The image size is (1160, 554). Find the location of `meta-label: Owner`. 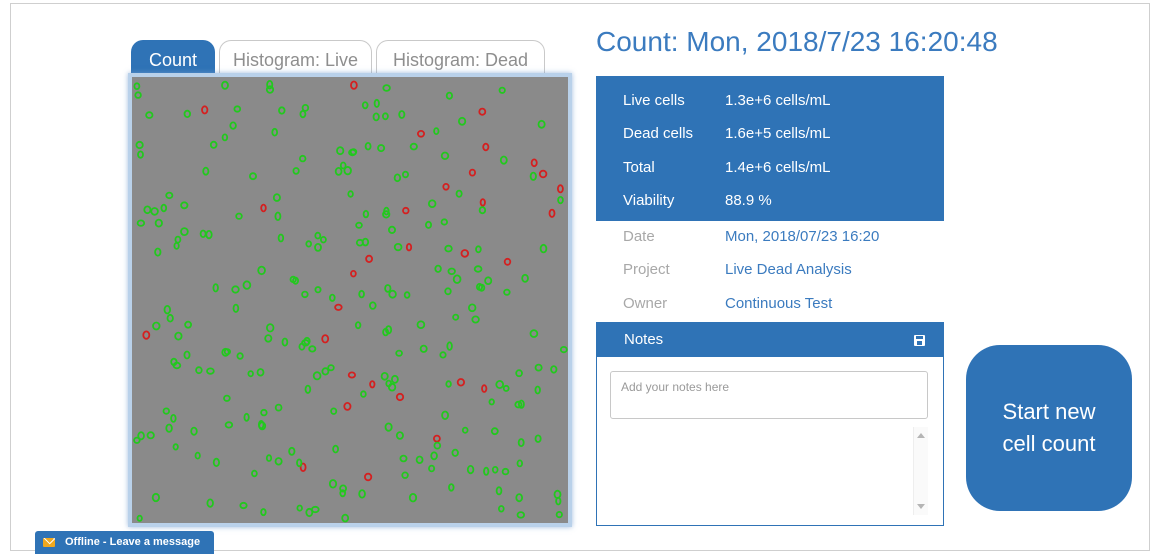

meta-label: Owner is located at coordinates (645, 303).